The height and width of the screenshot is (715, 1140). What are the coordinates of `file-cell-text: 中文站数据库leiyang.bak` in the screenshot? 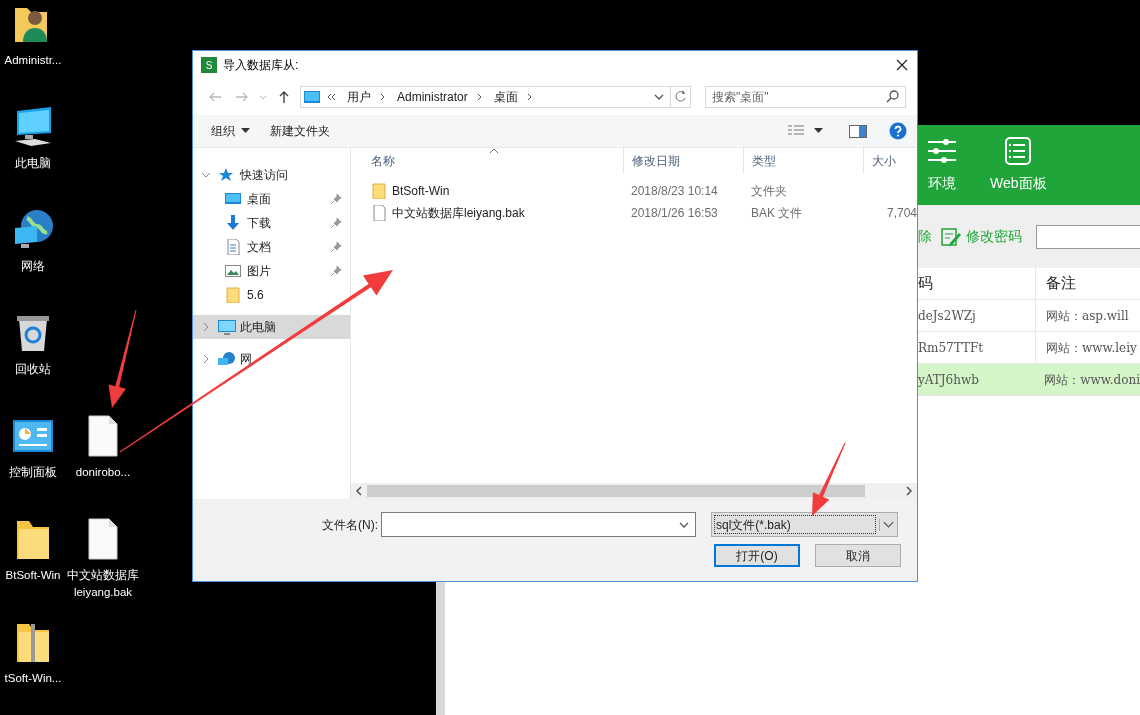 It's located at (458, 213).